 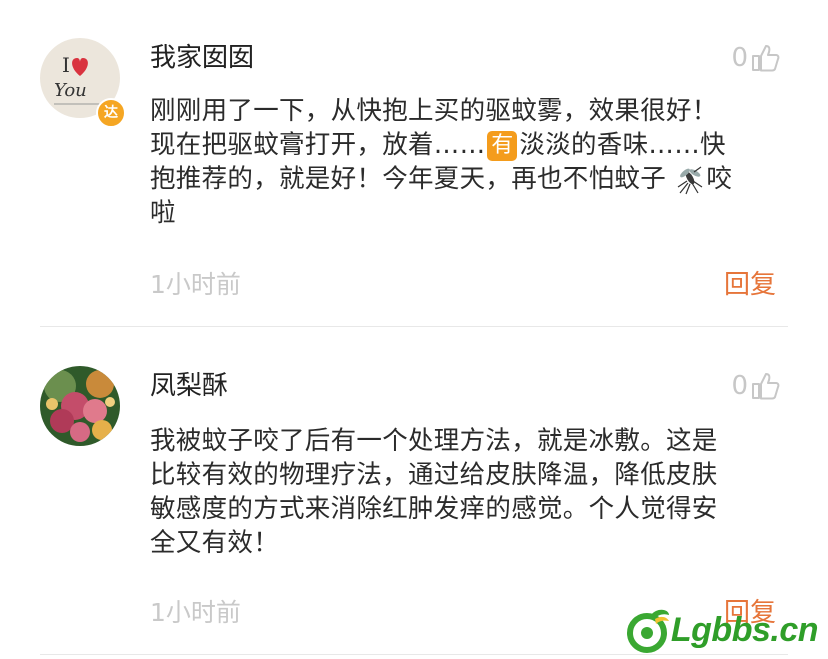 What do you see at coordinates (750, 285) in the screenshot?
I see `reply-button: 回复` at bounding box center [750, 285].